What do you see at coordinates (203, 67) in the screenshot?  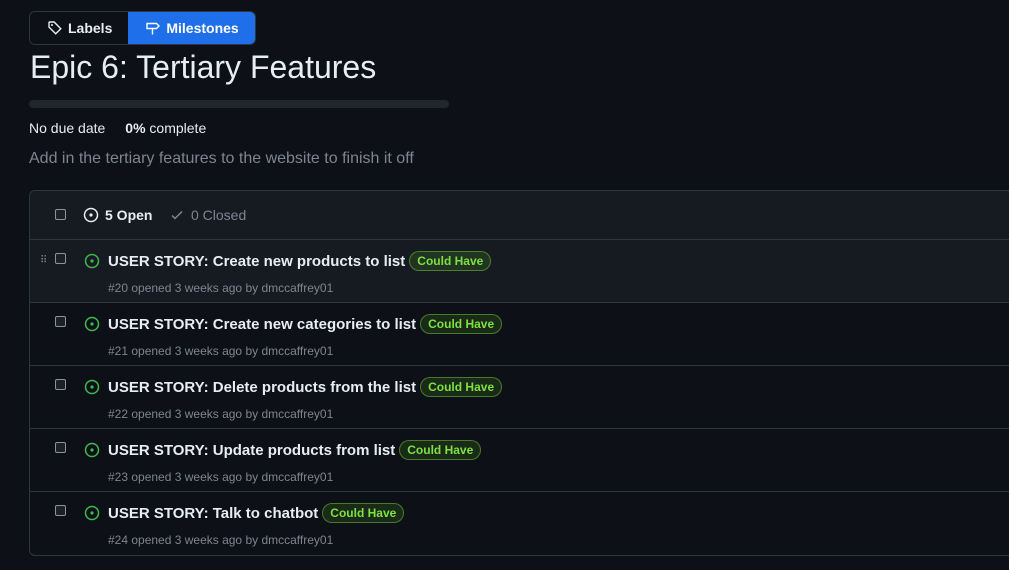 I see `milestone-title: Epic 6: Tertiary Features` at bounding box center [203, 67].